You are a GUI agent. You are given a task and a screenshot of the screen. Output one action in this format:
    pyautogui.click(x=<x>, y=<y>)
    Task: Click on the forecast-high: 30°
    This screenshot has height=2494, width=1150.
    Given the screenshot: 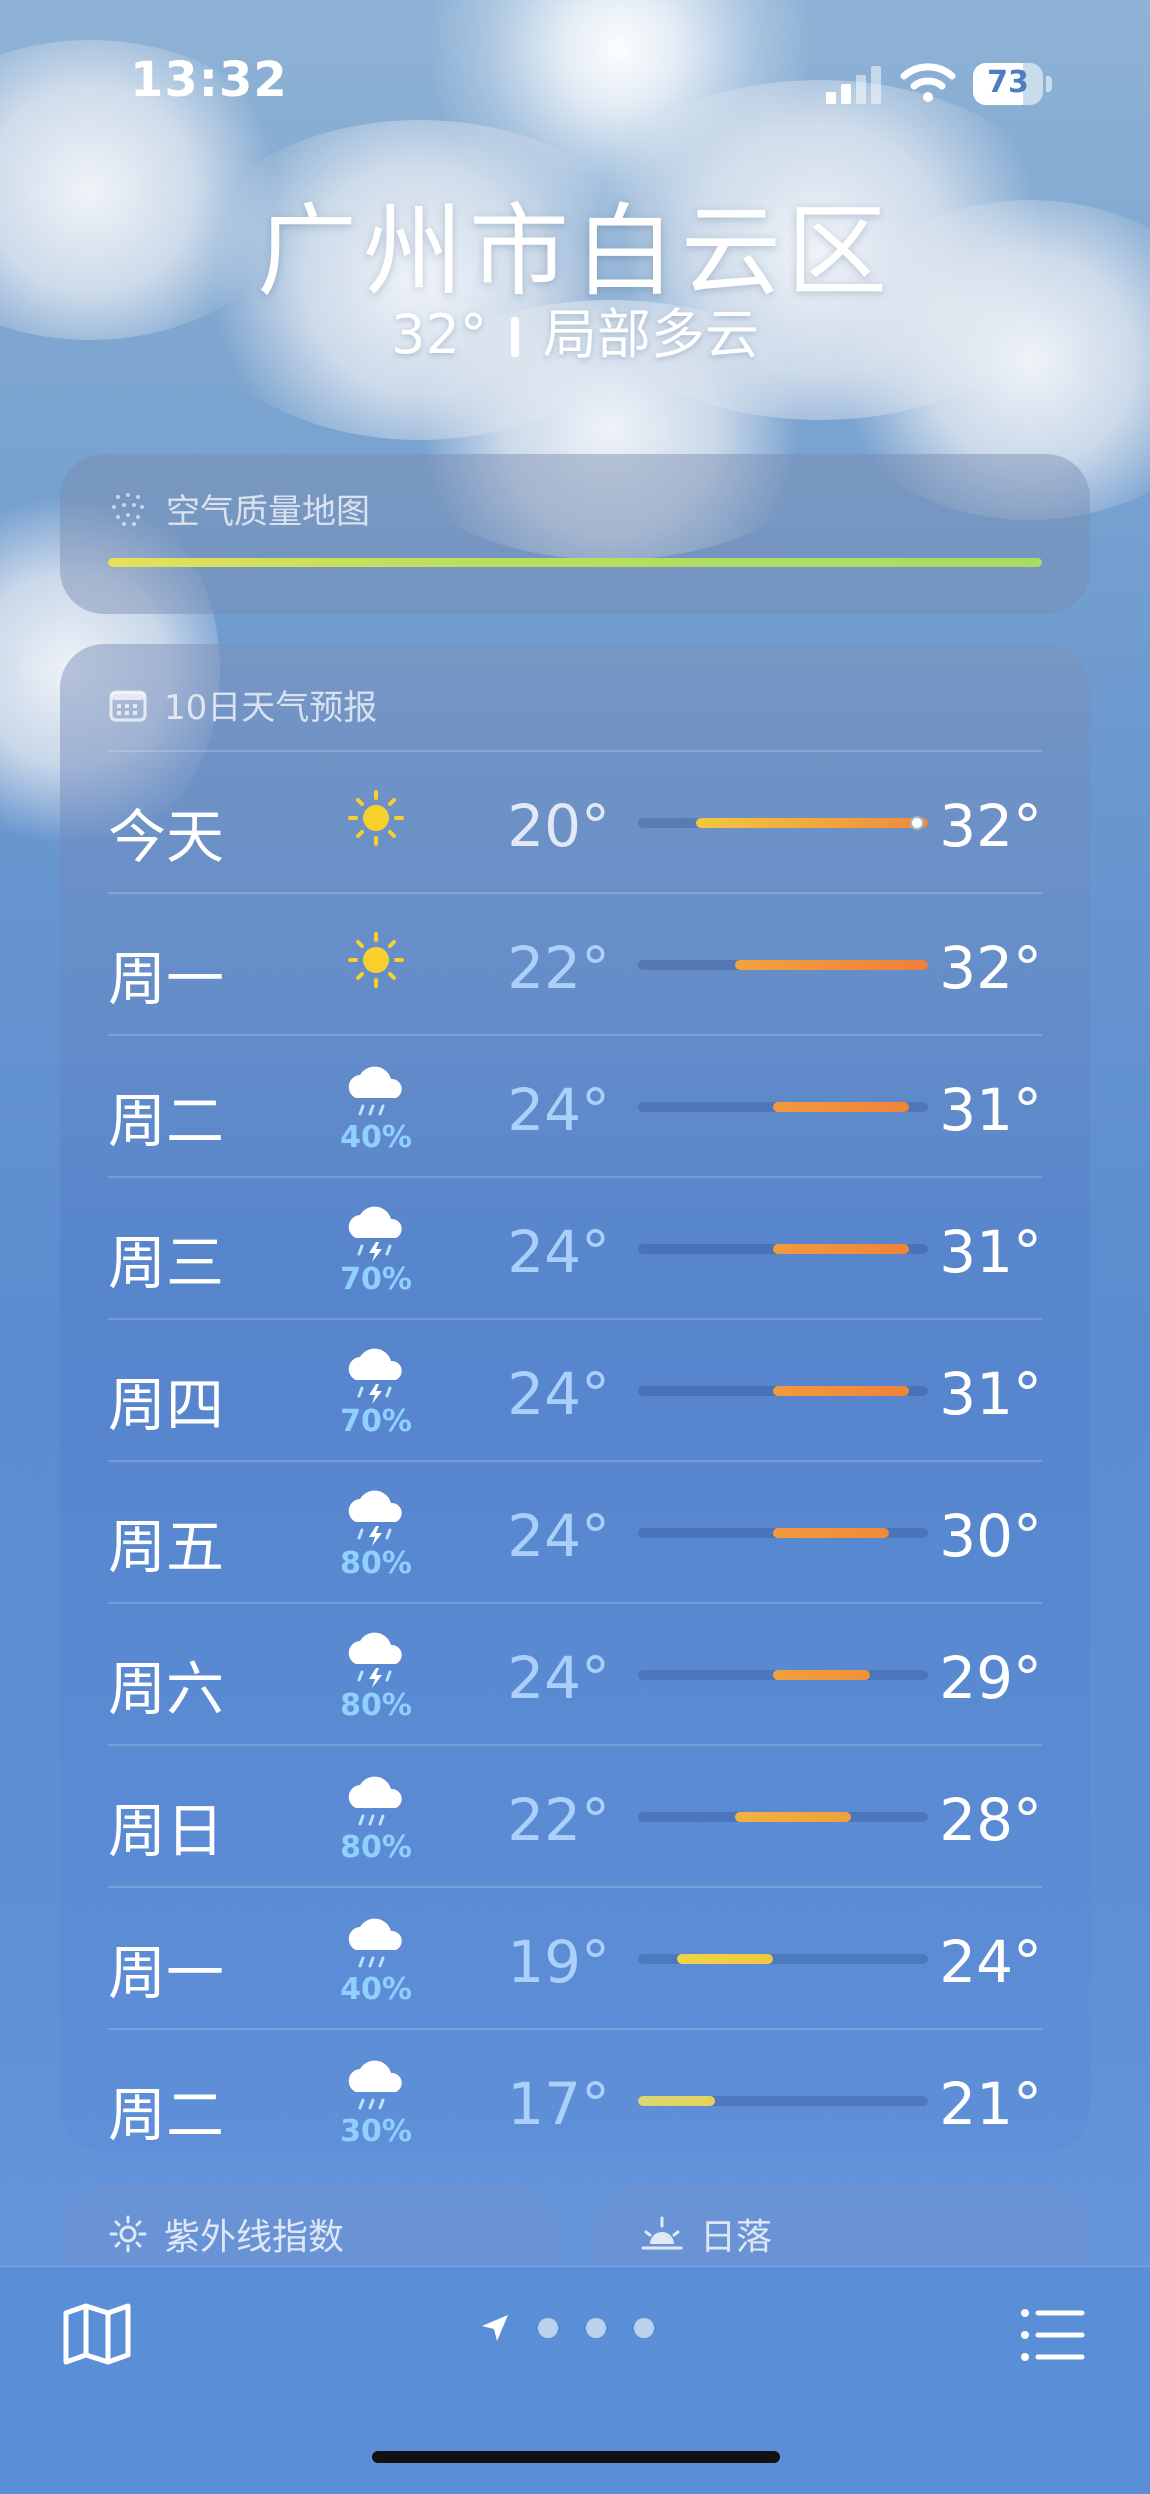 What is the action you would take?
    pyautogui.click(x=990, y=1536)
    